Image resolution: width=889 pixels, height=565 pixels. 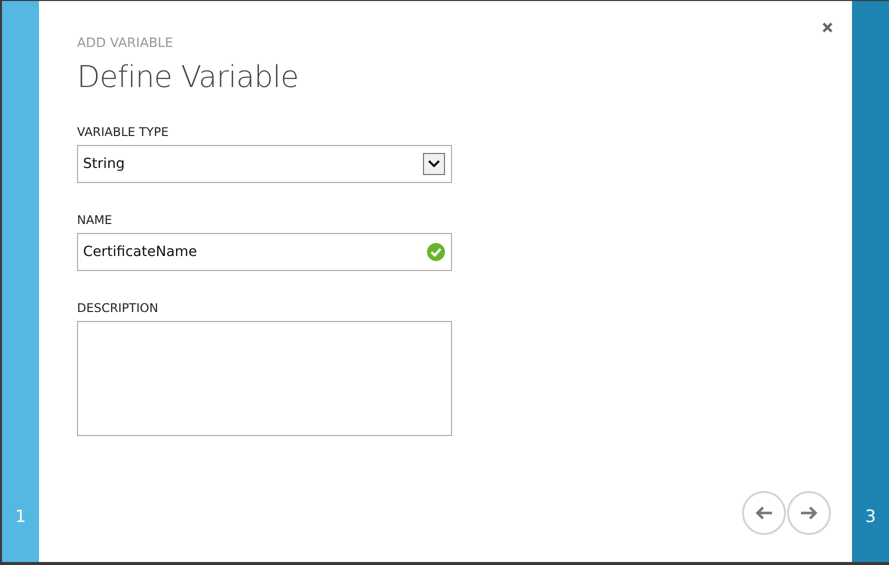 I want to click on field-label: VARIABLE TYPE, so click(x=123, y=132).